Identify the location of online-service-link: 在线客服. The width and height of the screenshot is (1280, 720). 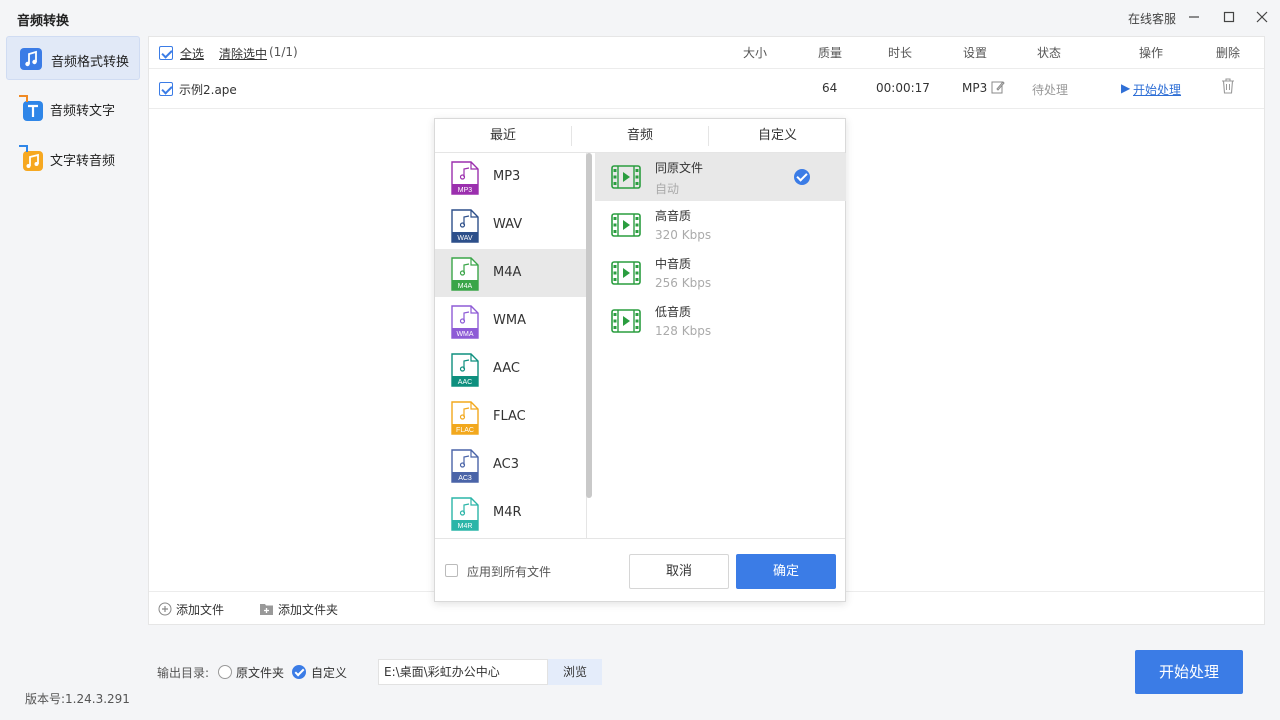
(1152, 18).